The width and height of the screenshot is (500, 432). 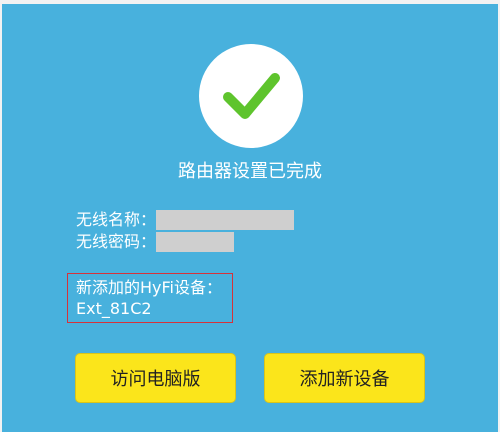 I want to click on success-badge, so click(x=251, y=96).